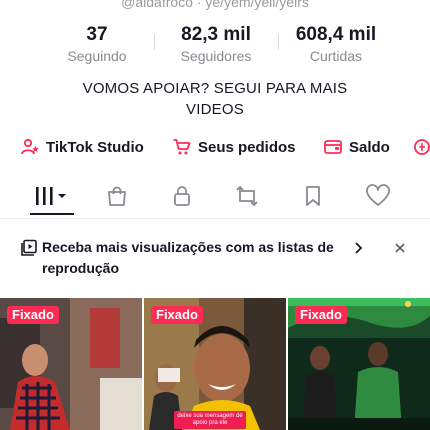 The height and width of the screenshot is (430, 430). I want to click on tab-private, so click(182, 196).